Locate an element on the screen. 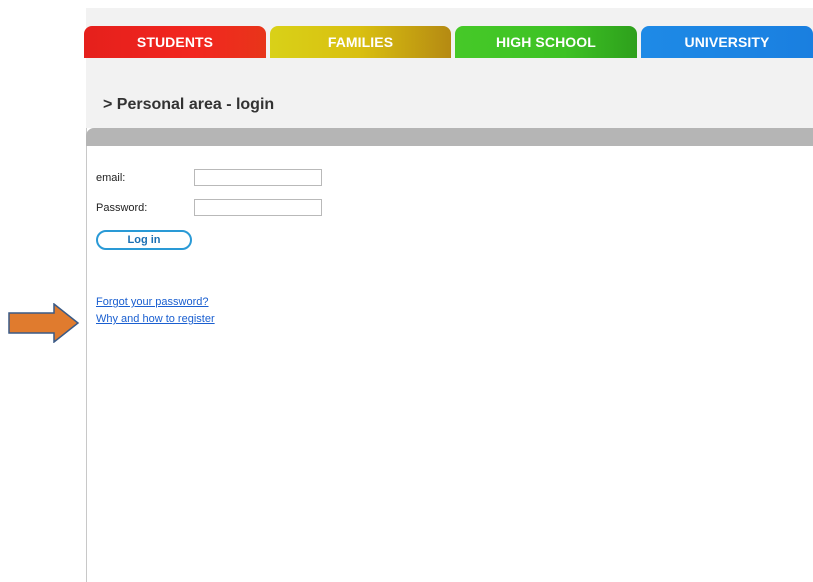 This screenshot has height=582, width=813. tab-families: FAMILIES is located at coordinates (360, 42).